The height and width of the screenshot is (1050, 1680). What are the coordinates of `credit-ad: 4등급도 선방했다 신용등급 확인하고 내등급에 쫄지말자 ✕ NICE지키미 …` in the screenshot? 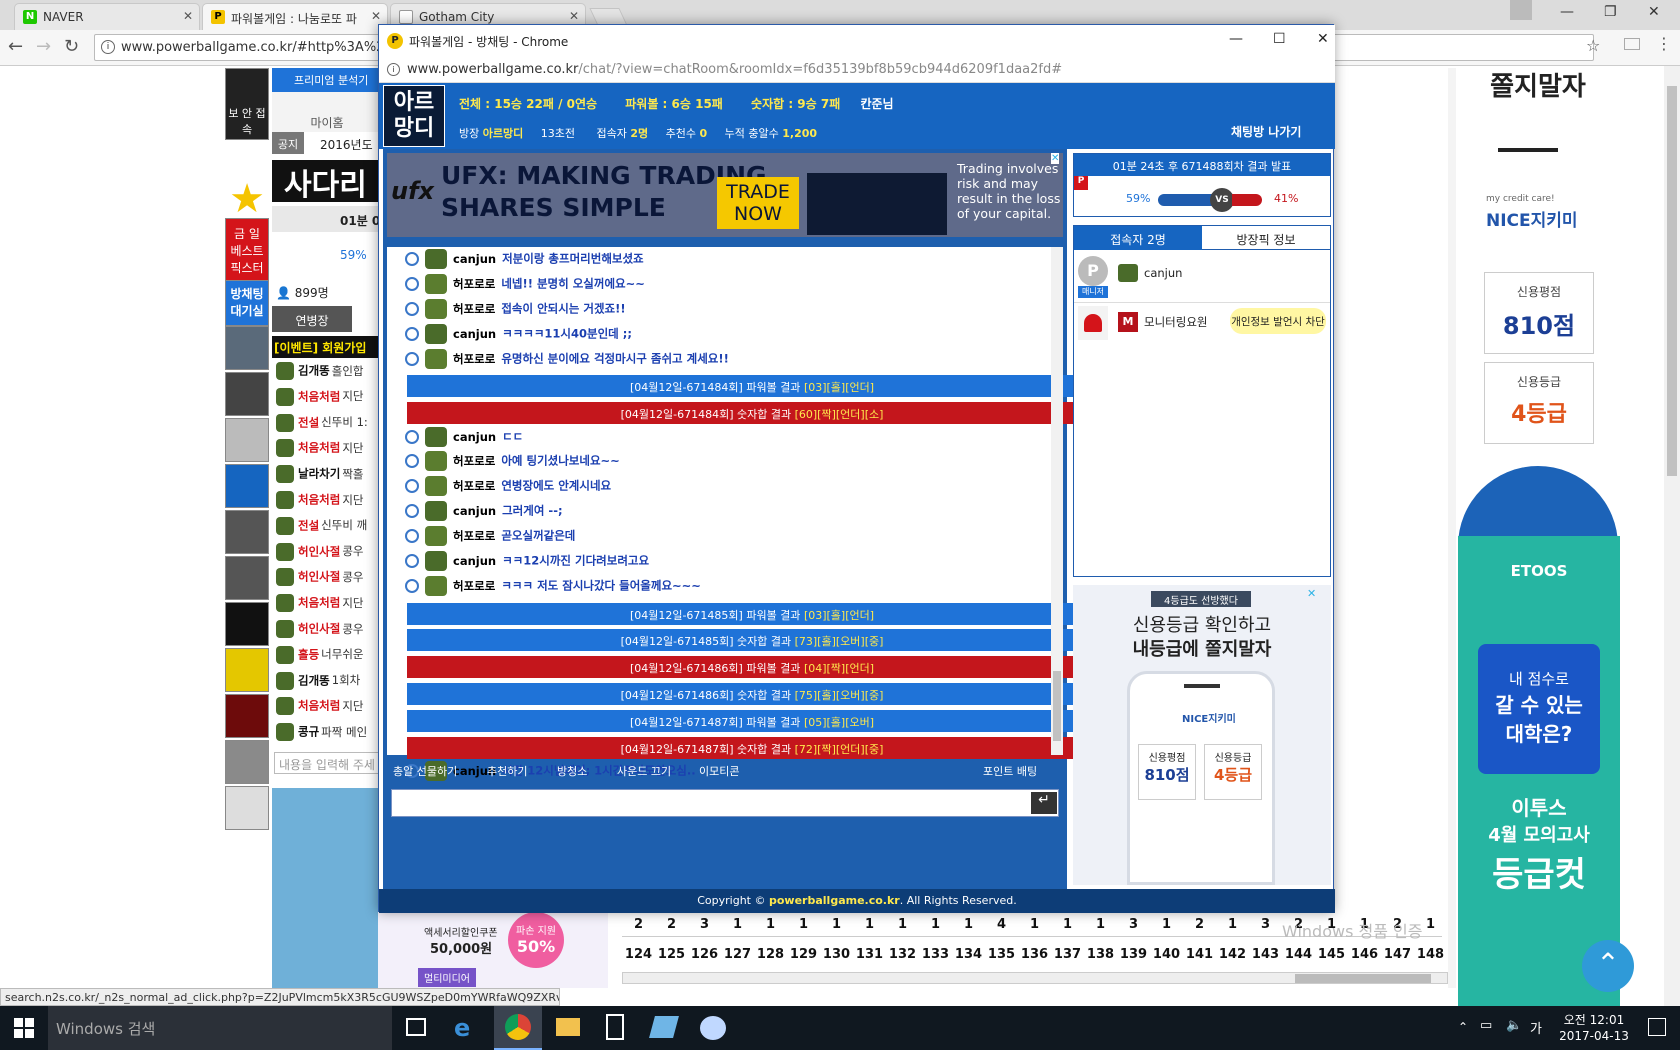 It's located at (1202, 735).